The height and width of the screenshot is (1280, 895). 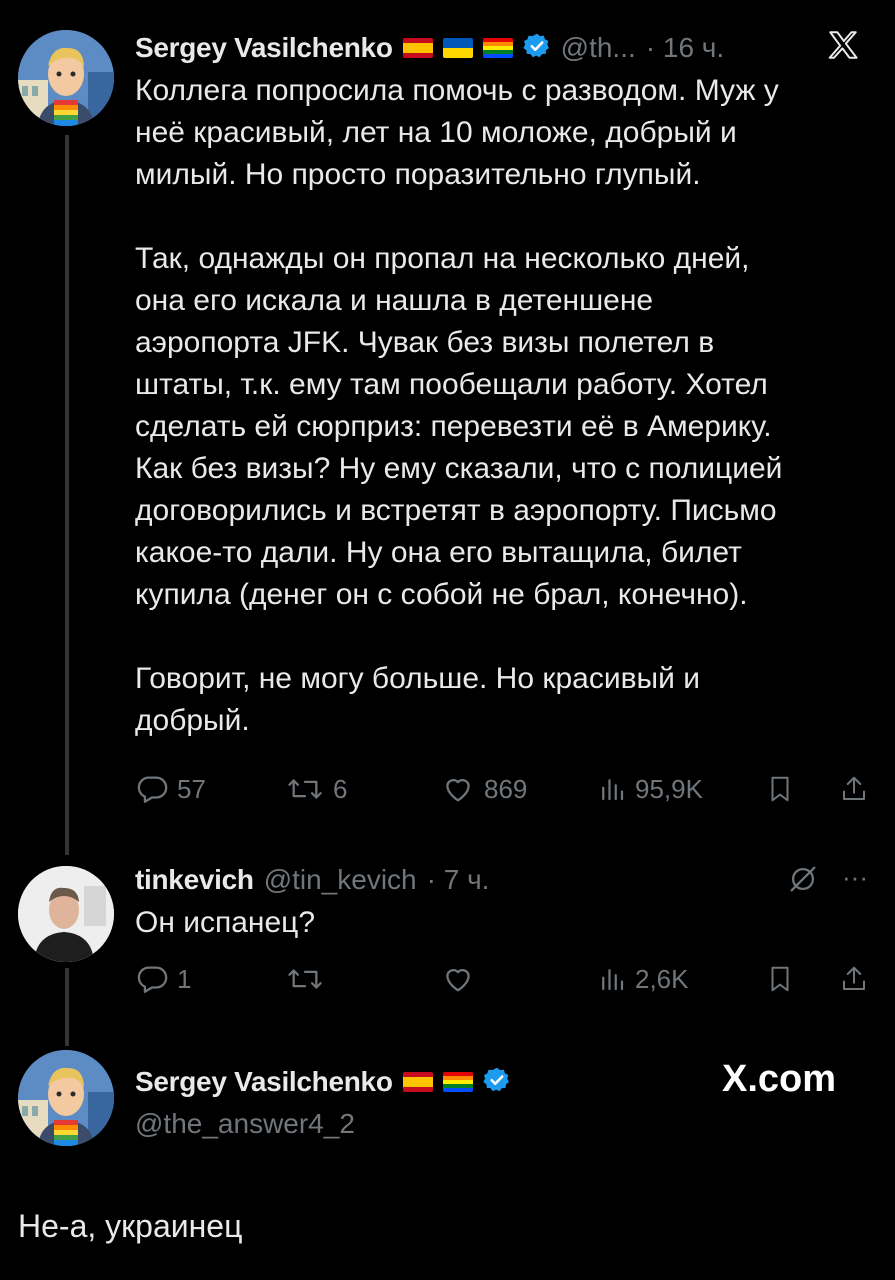 I want to click on x-logo-icon, so click(x=843, y=47).